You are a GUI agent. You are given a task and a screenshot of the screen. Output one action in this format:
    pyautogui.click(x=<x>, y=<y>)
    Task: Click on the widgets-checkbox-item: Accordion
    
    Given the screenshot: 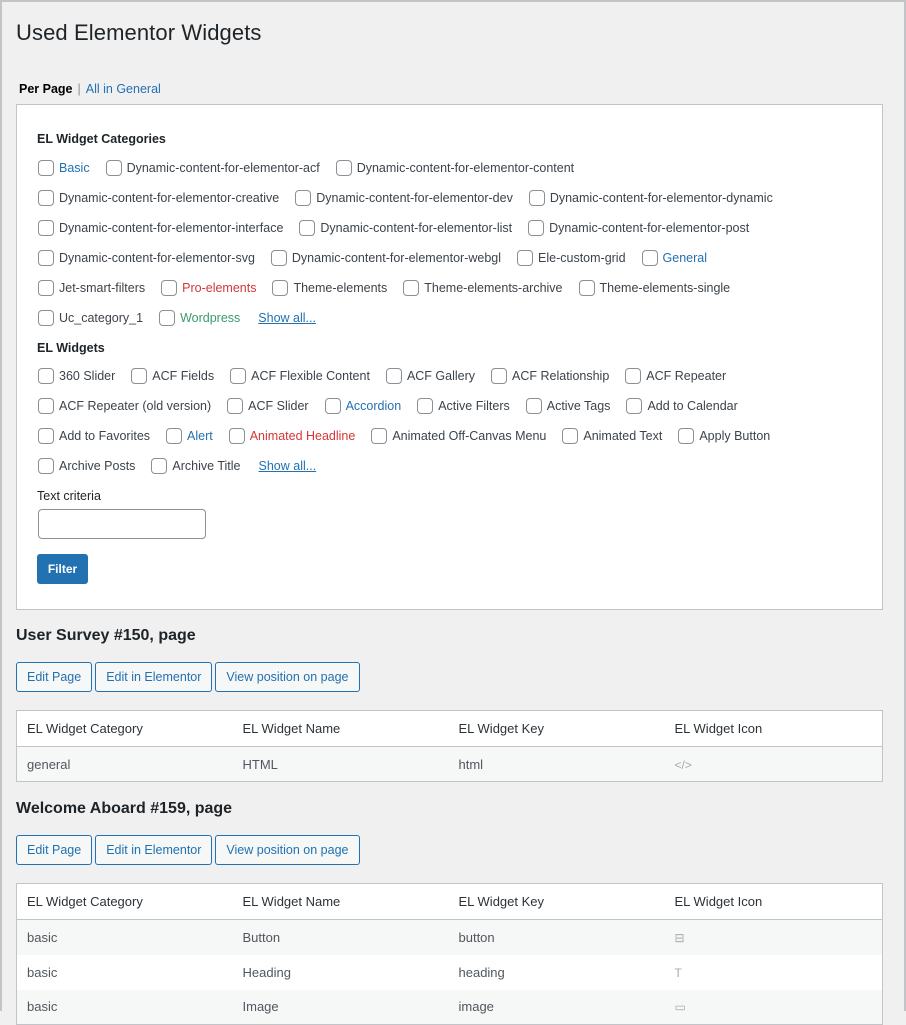 What is the action you would take?
    pyautogui.click(x=362, y=406)
    